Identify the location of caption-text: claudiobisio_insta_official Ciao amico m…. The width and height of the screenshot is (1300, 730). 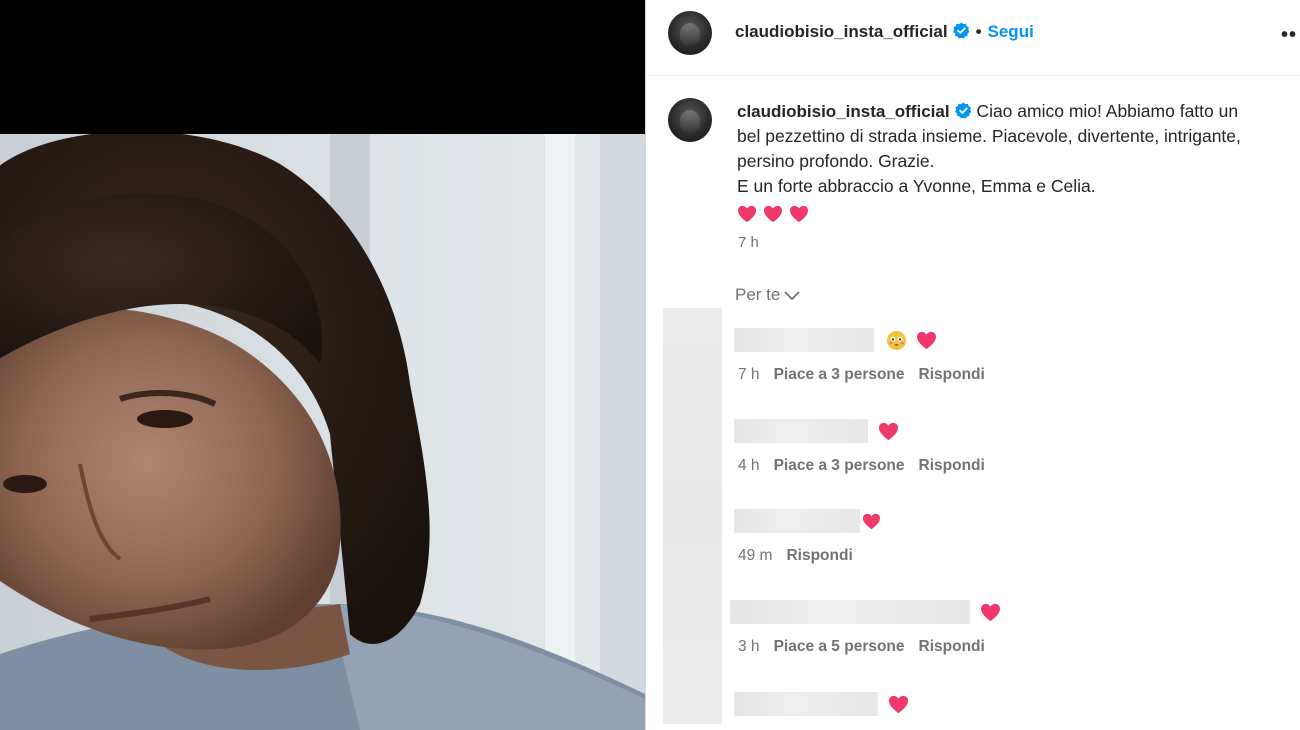
(1017, 162).